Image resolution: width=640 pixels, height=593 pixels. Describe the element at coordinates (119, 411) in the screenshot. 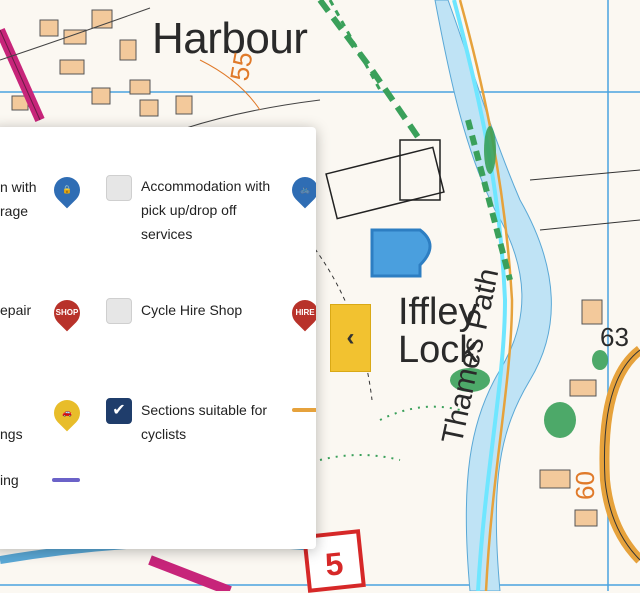

I see `checkbox-sections-cyclists: ✔` at that location.